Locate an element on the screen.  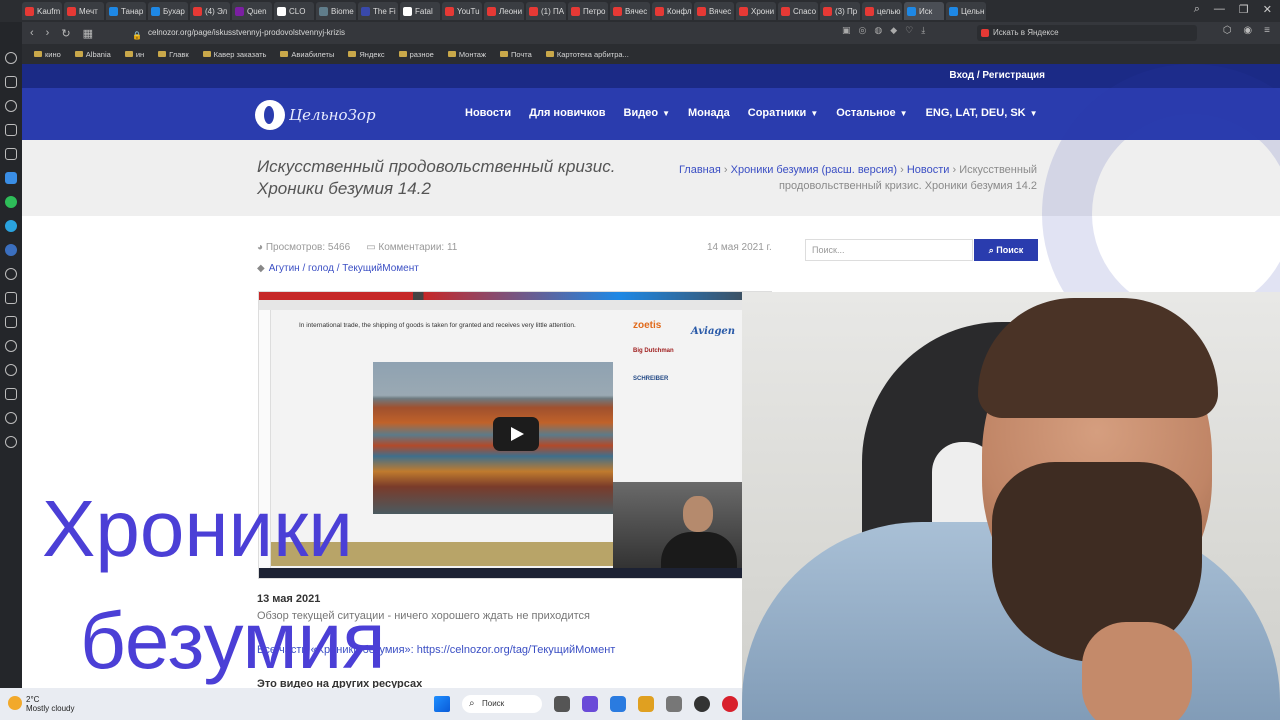
camera-app-icon is located at coordinates (674, 704).